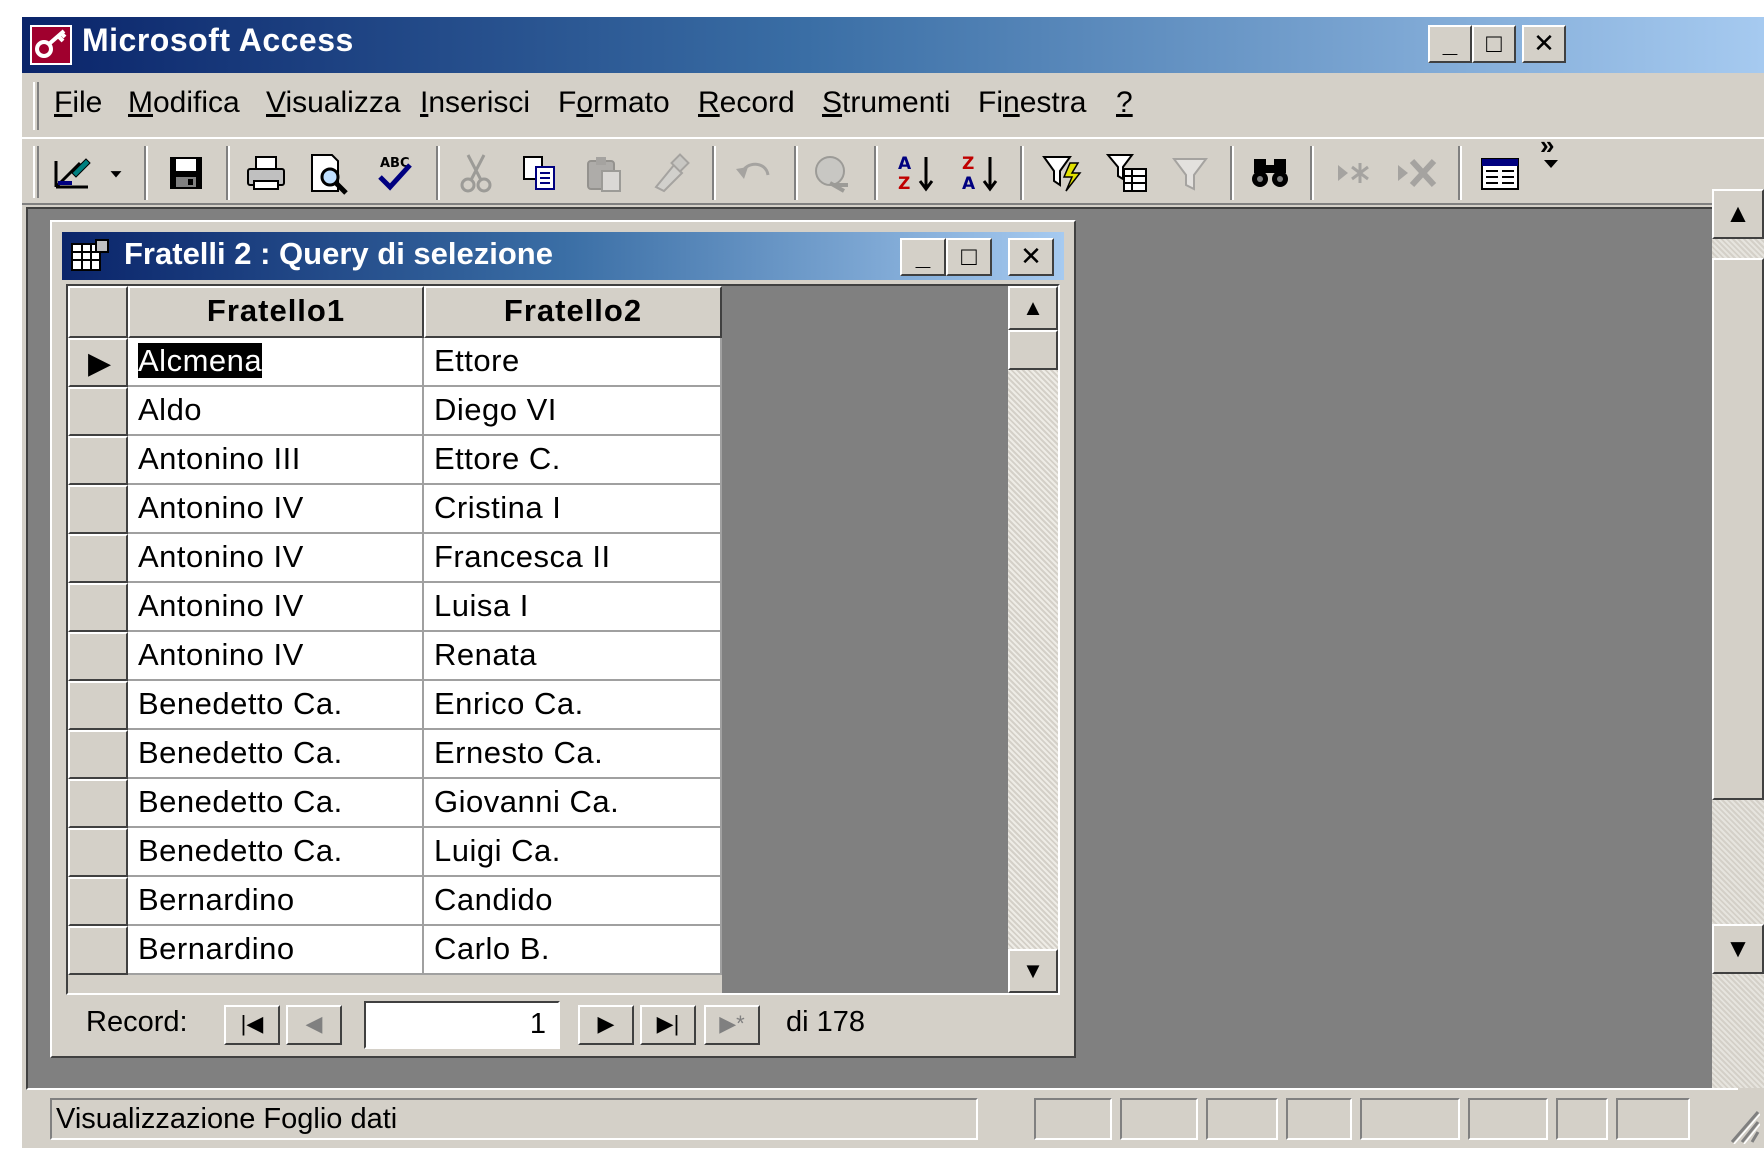 The width and height of the screenshot is (1764, 1149). What do you see at coordinates (1124, 103) in the screenshot?
I see `menu-help: ?` at bounding box center [1124, 103].